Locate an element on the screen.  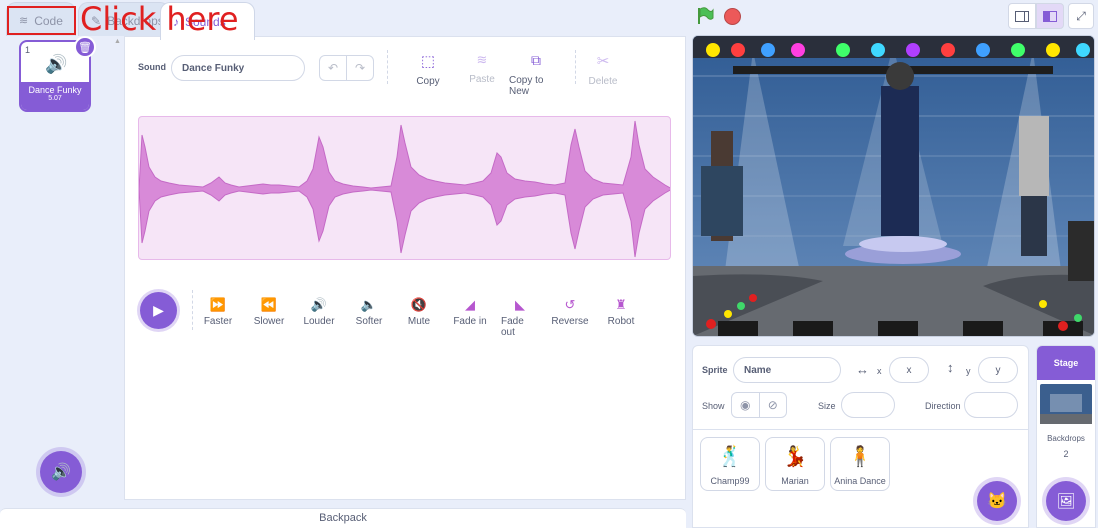
delete-button: ✂ Delete is located at coordinates (603, 69).